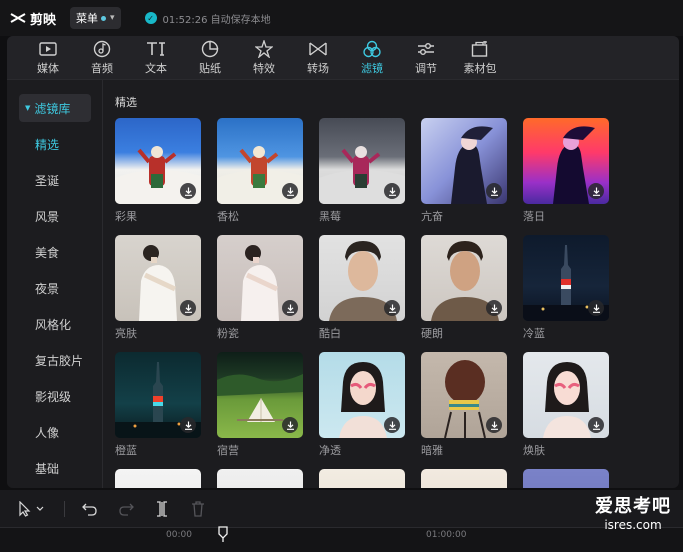  I want to click on capcut-logo-icon, so click(18, 18).